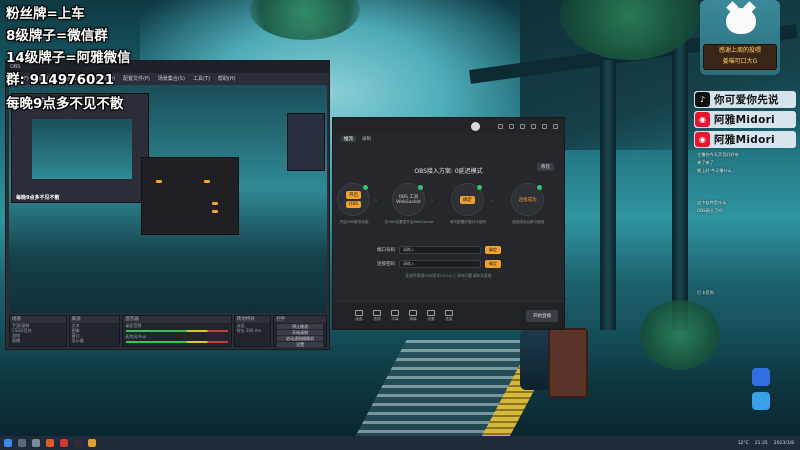  Describe the element at coordinates (740, 57) in the screenshot. I see `thanks-sign: 感谢上周的投喂 姜喵可口大G` at that location.